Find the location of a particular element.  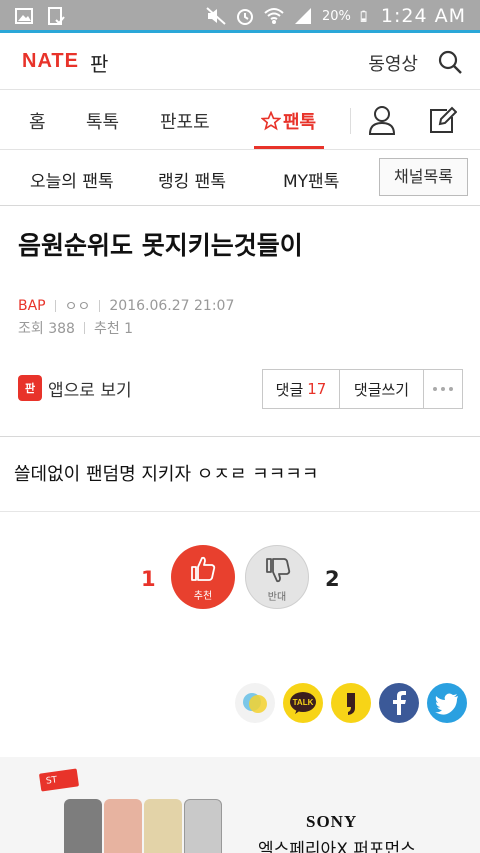

tab-home: 홈 is located at coordinates (37, 121).